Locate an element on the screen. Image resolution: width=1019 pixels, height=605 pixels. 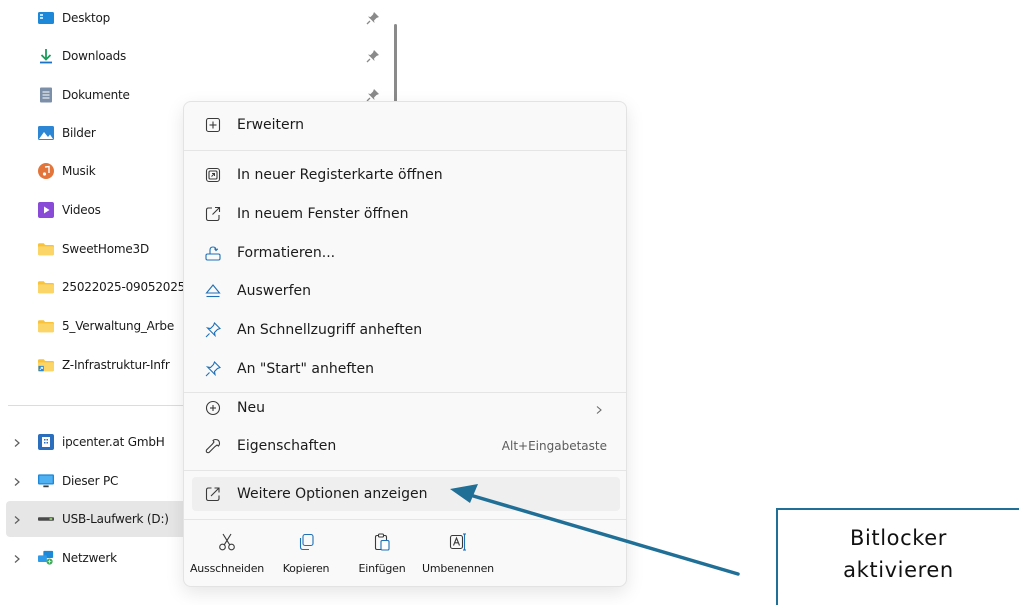
onedrive-business-icon is located at coordinates (46, 442).